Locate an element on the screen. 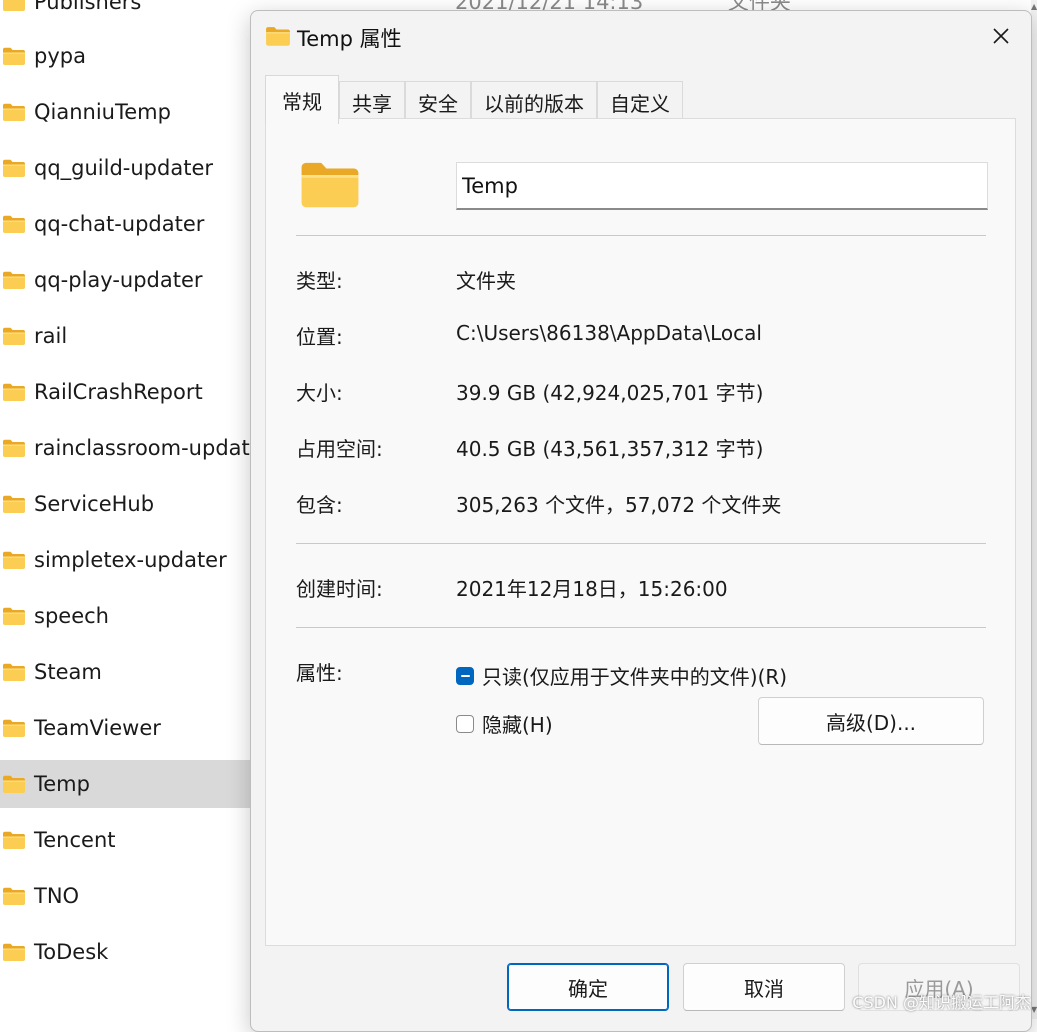 Image resolution: width=1037 pixels, height=1032 pixels. list-item: qq-chat-updater is located at coordinates (130, 224).